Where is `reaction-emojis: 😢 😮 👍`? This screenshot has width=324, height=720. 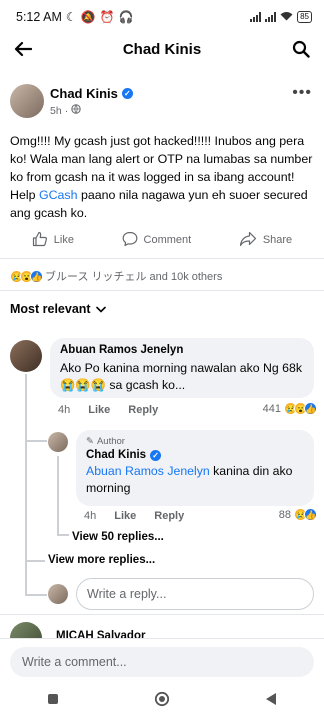
reaction-emojis: 😢 😮 👍 is located at coordinates (26, 276).